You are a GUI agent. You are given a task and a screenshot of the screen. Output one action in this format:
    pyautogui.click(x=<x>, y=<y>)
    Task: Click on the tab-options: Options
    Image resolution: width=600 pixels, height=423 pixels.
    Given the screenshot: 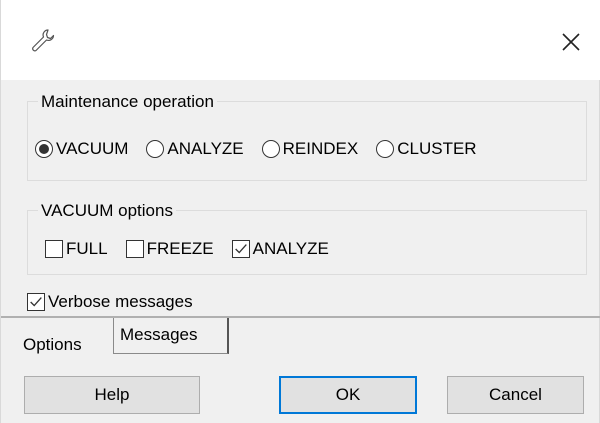 What is the action you would take?
    pyautogui.click(x=52, y=345)
    